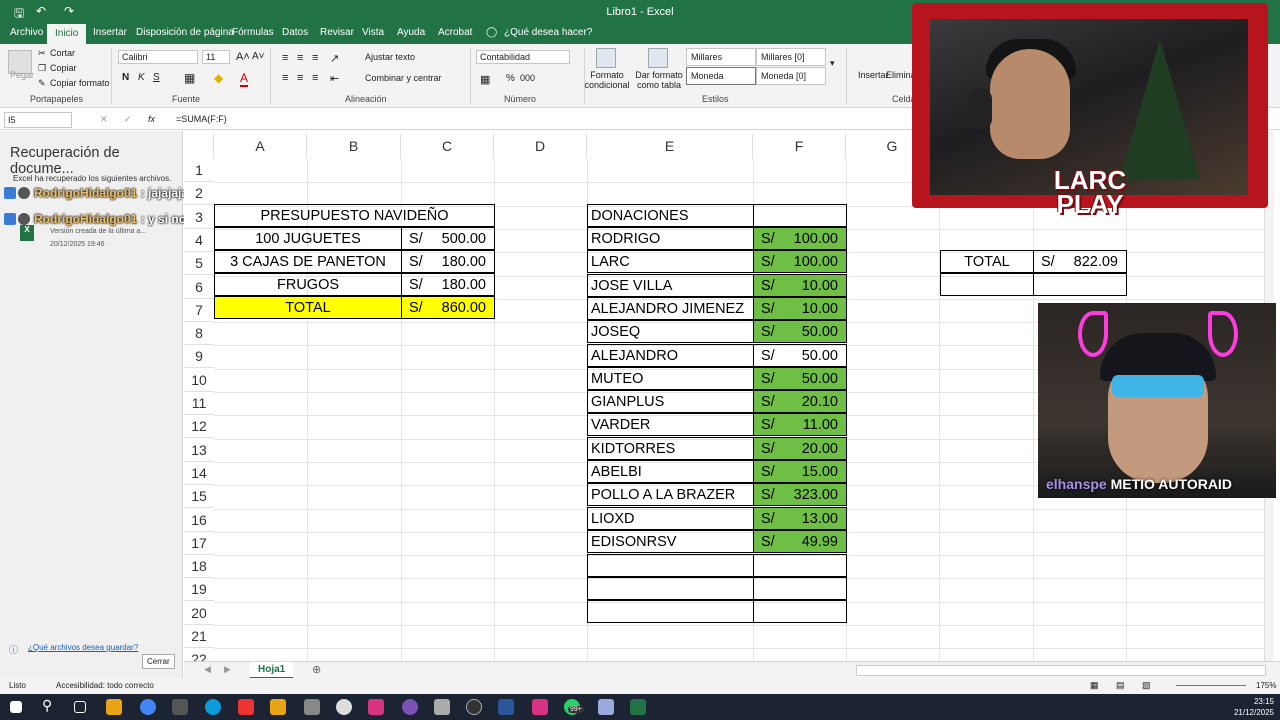  What do you see at coordinates (199, 146) in the screenshot?
I see `select-all-corner` at bounding box center [199, 146].